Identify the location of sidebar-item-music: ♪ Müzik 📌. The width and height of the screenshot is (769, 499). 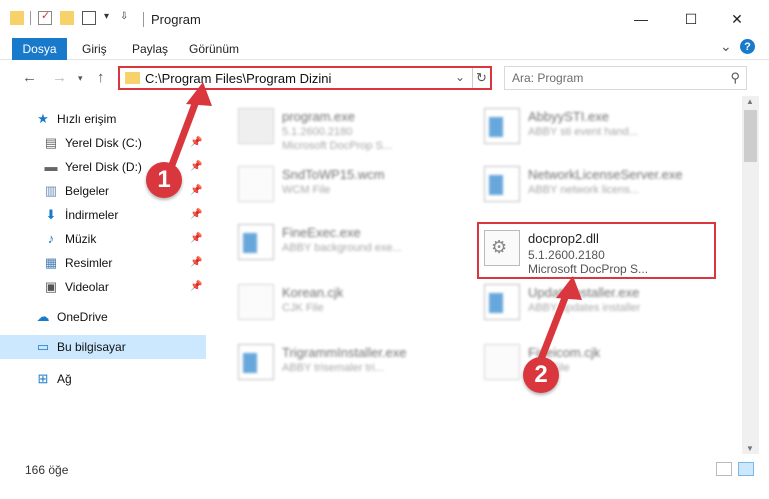
(103, 239).